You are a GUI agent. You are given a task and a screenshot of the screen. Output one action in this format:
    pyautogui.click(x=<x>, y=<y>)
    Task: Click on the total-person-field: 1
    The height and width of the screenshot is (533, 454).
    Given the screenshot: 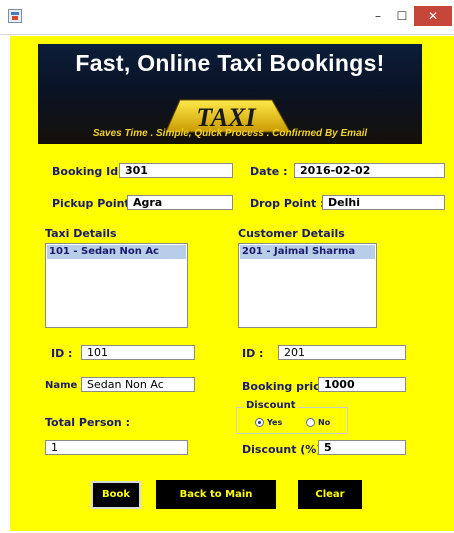 What is the action you would take?
    pyautogui.click(x=116, y=447)
    